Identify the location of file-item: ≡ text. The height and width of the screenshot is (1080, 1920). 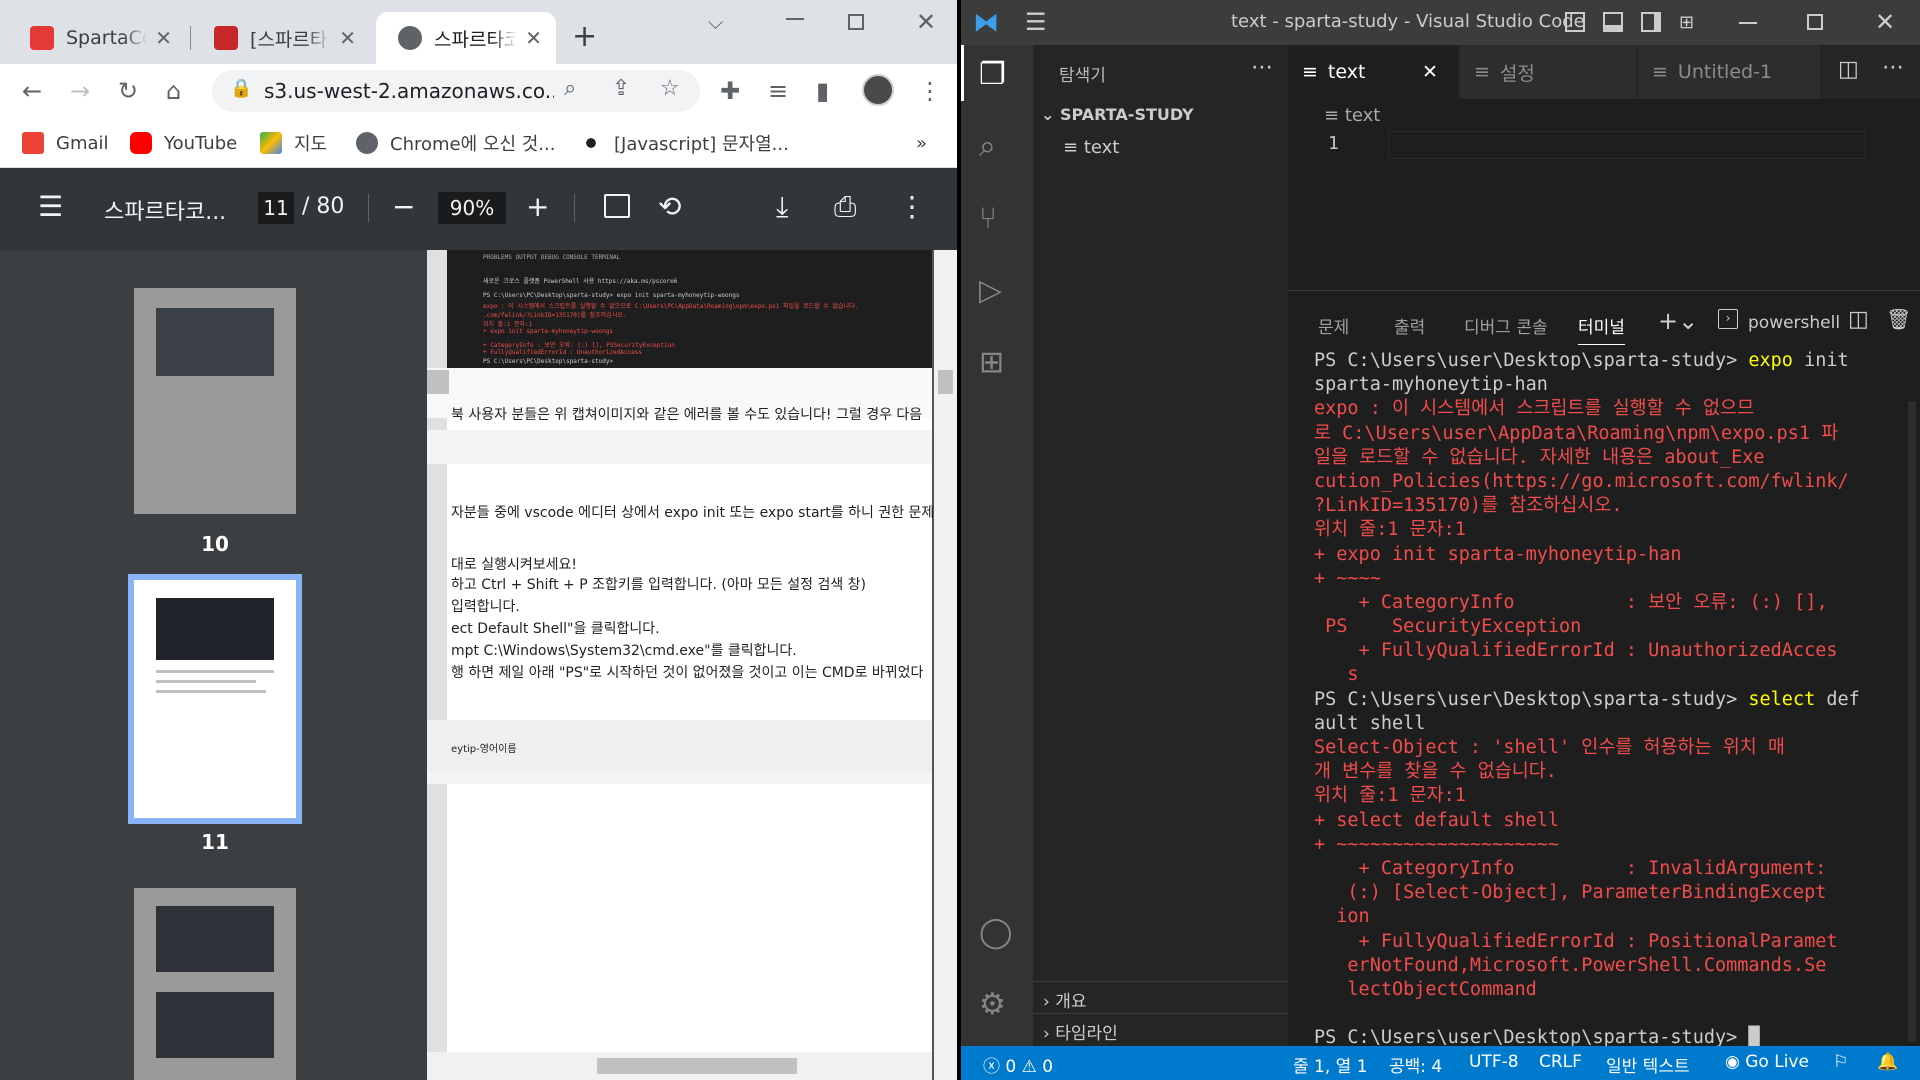
(1091, 147).